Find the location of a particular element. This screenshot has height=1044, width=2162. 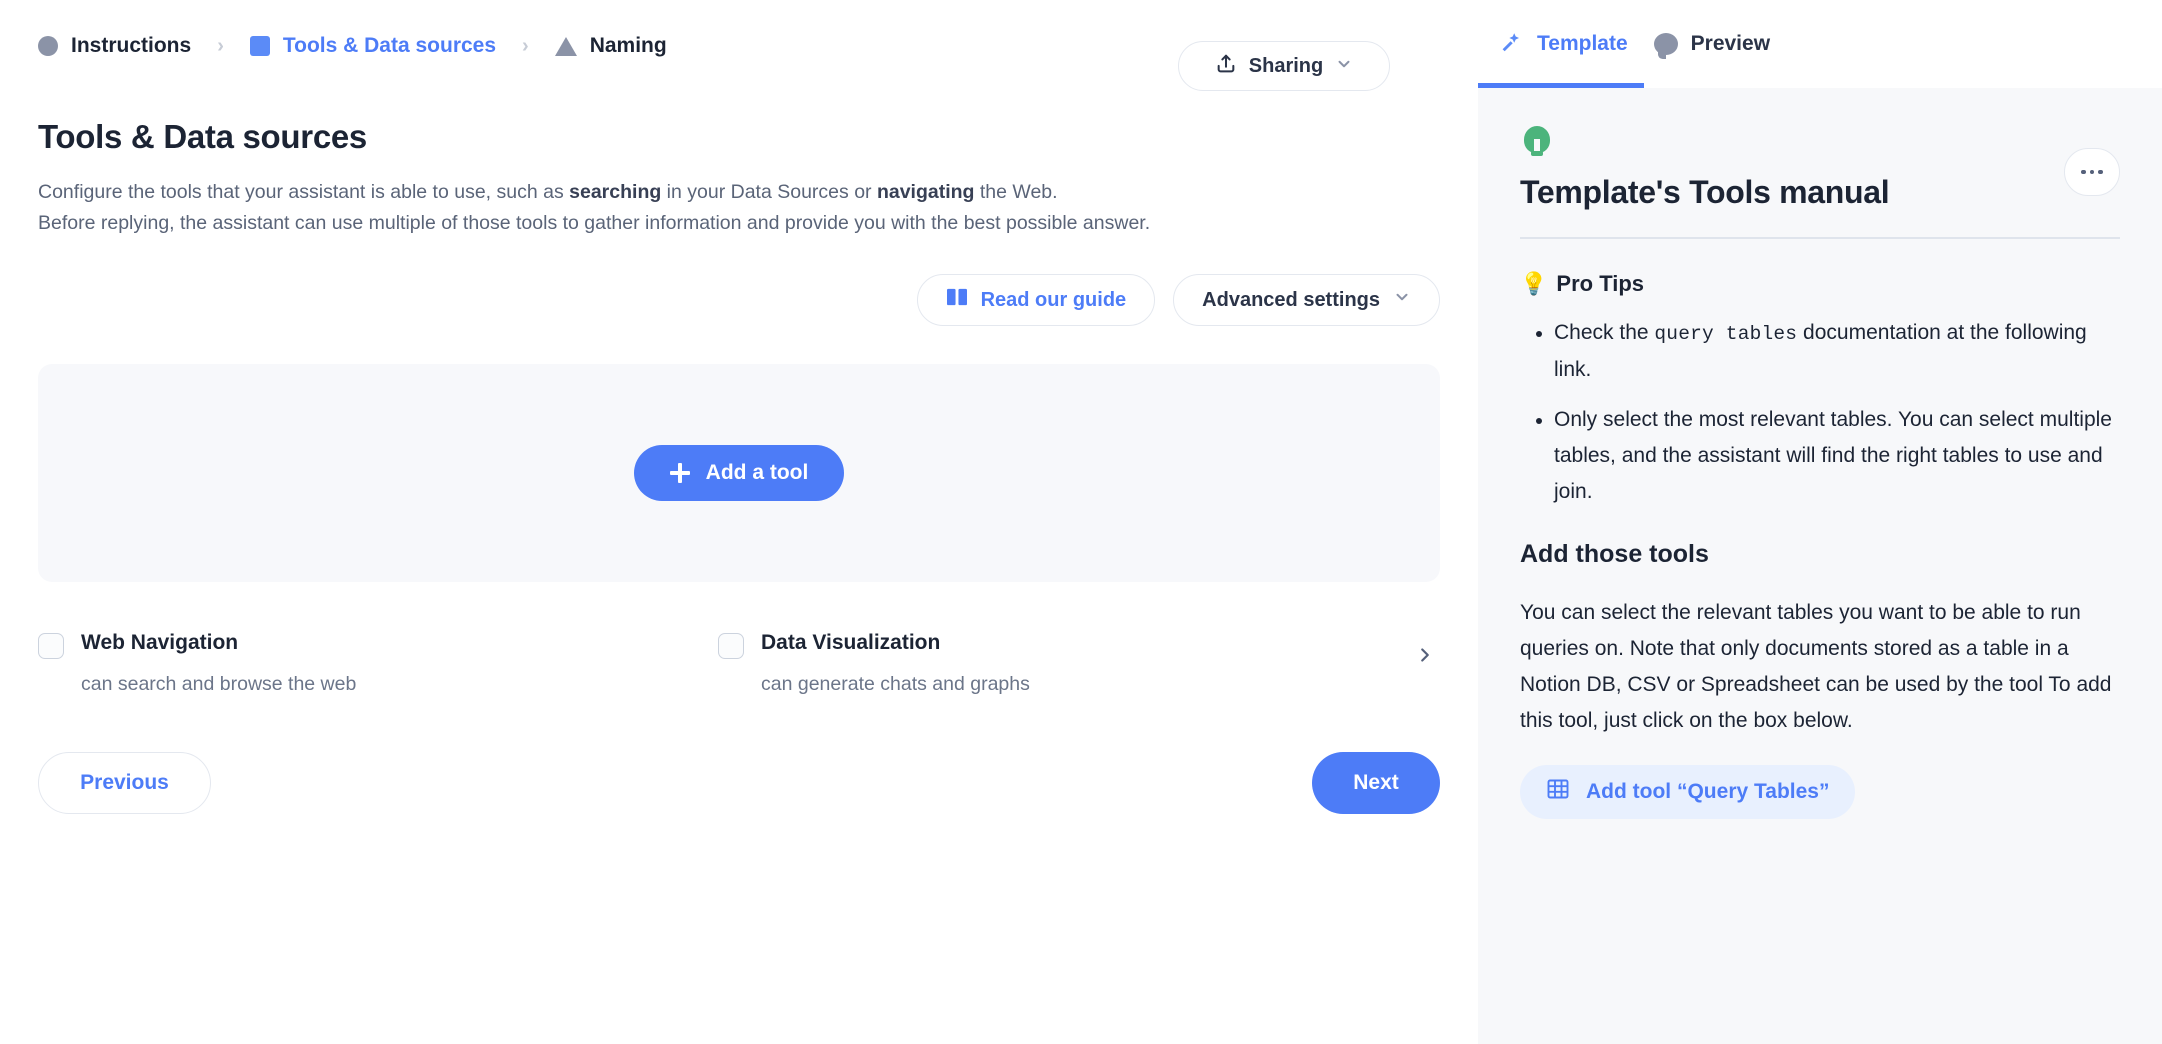

breadcrumb-item-instructions: Instructions is located at coordinates (114, 46).